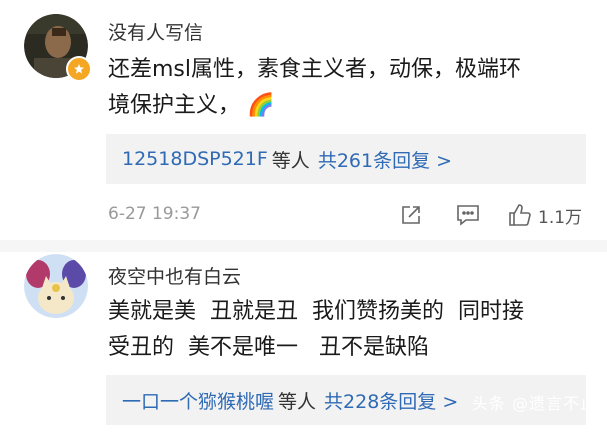  What do you see at coordinates (560, 217) in the screenshot?
I see `like-count: 1.1万` at bounding box center [560, 217].